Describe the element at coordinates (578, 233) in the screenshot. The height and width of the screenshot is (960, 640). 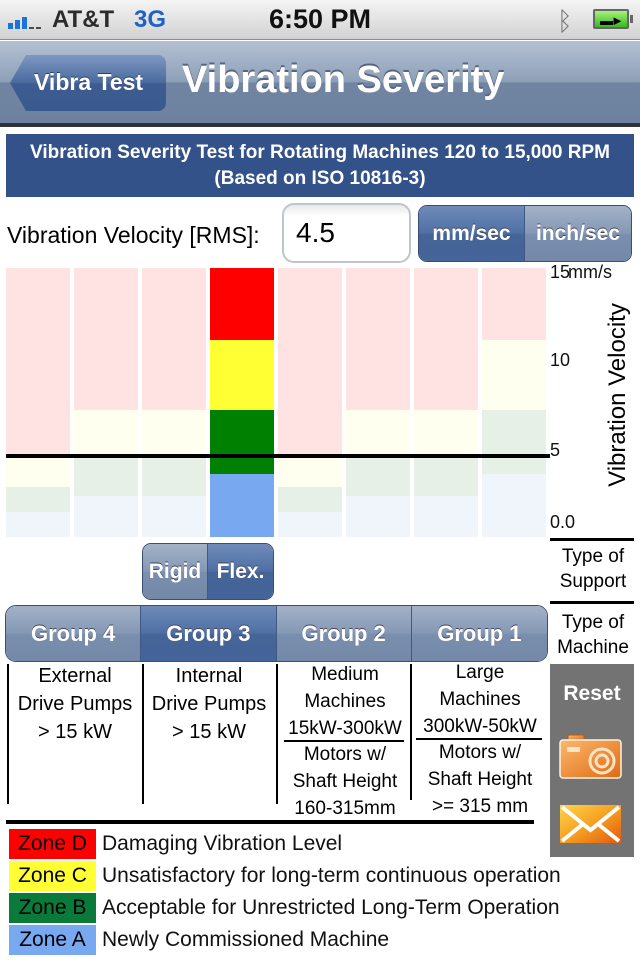
I see `unit-inch-sec: inch/sec` at that location.